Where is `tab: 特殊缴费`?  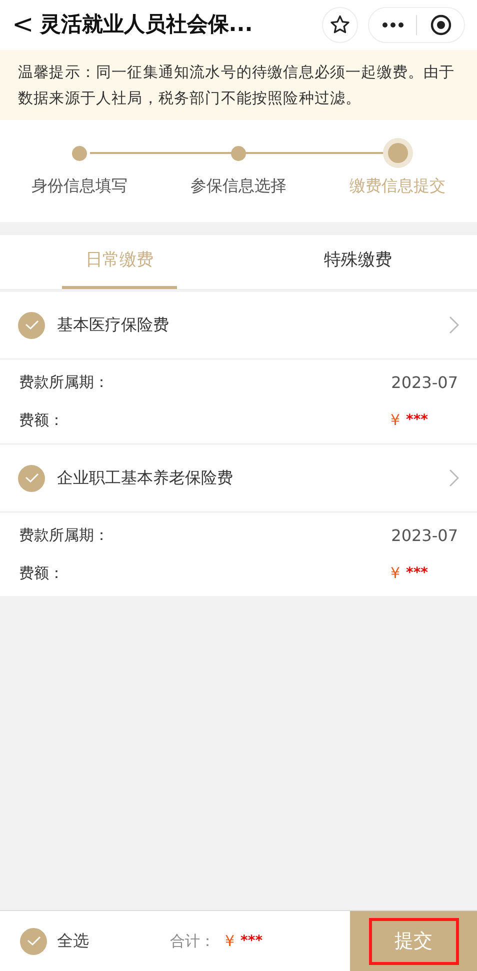 tab: 特殊缴费 is located at coordinates (357, 262).